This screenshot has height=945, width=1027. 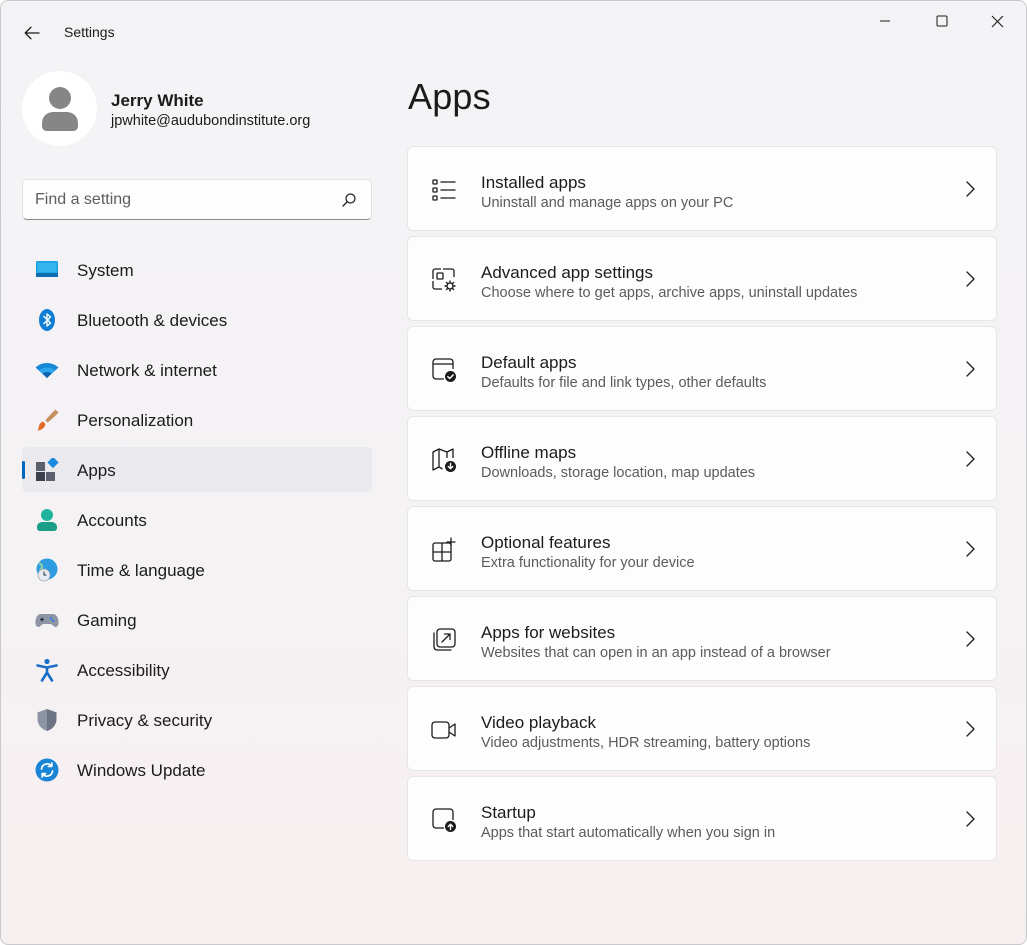 What do you see at coordinates (197, 669) in the screenshot?
I see `sidebar-item-accessibility: Accessibility` at bounding box center [197, 669].